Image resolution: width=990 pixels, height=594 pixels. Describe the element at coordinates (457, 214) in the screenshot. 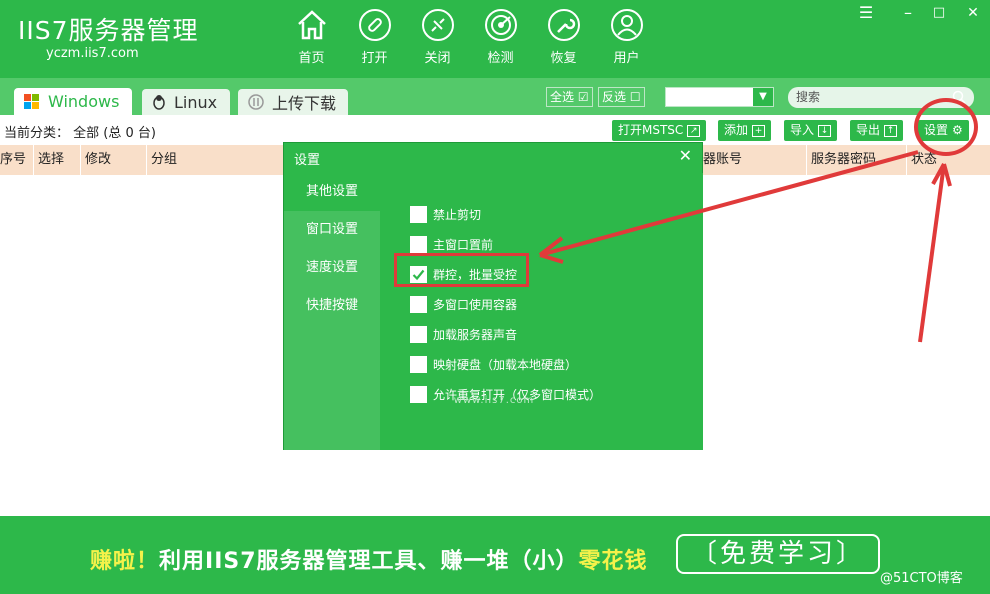

I see `option-label: 禁止剪切` at that location.